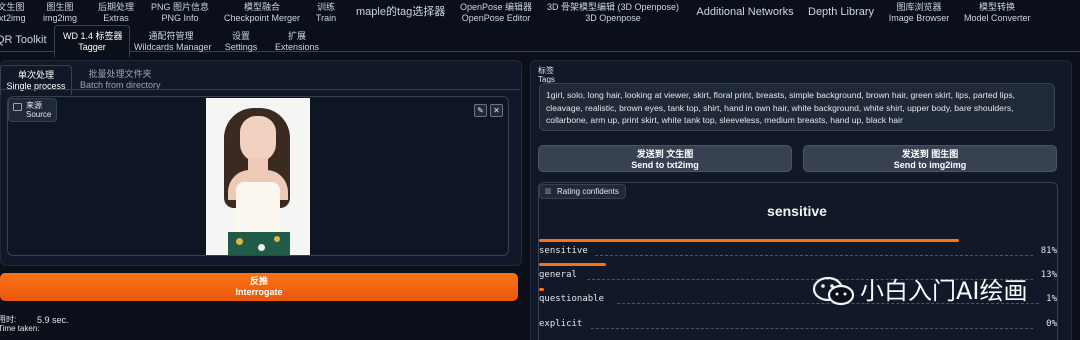 The width and height of the screenshot is (1080, 340). I want to click on top-tab-image-browser: 图库浏览器 Image Browser, so click(919, 13).